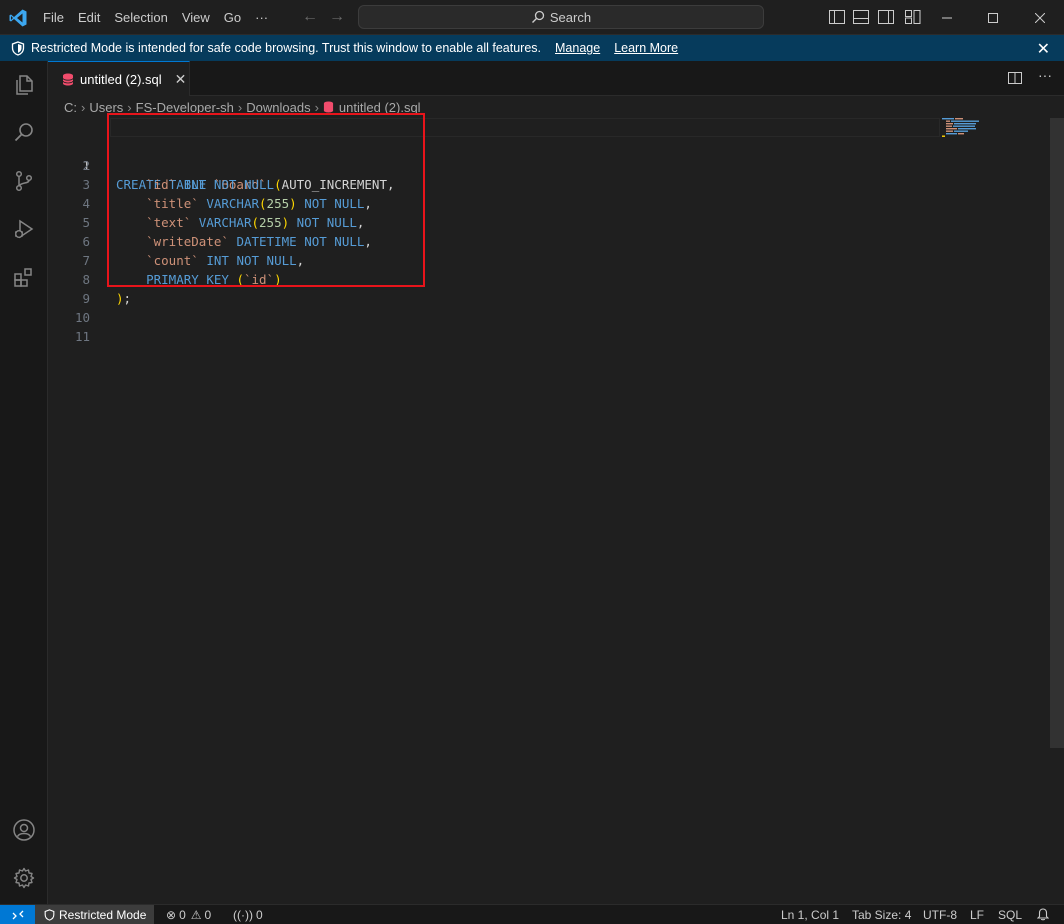 The height and width of the screenshot is (924, 1064). Describe the element at coordinates (1043, 914) in the screenshot. I see `notifications-bell-icon` at that location.